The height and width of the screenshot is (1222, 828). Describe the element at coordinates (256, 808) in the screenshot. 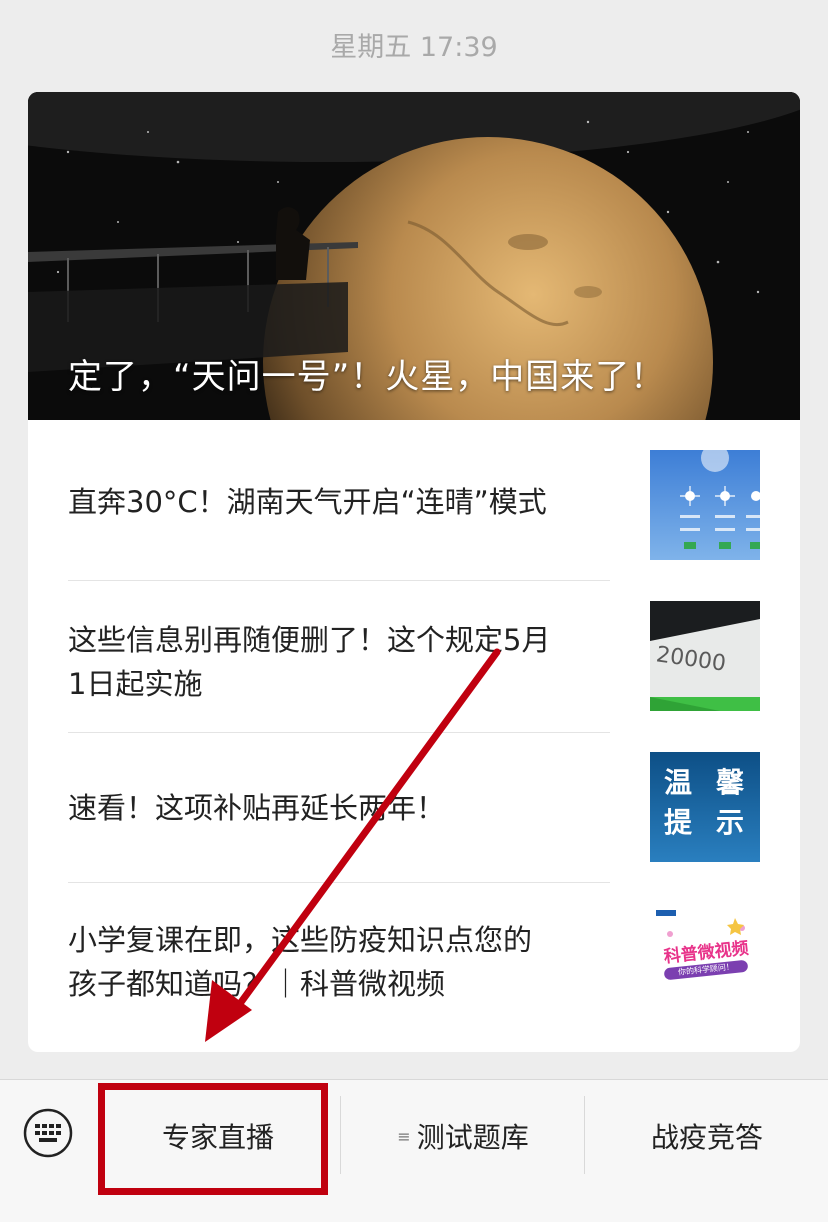

I see `article-title: 速看！这项补贴再延长两年！` at that location.